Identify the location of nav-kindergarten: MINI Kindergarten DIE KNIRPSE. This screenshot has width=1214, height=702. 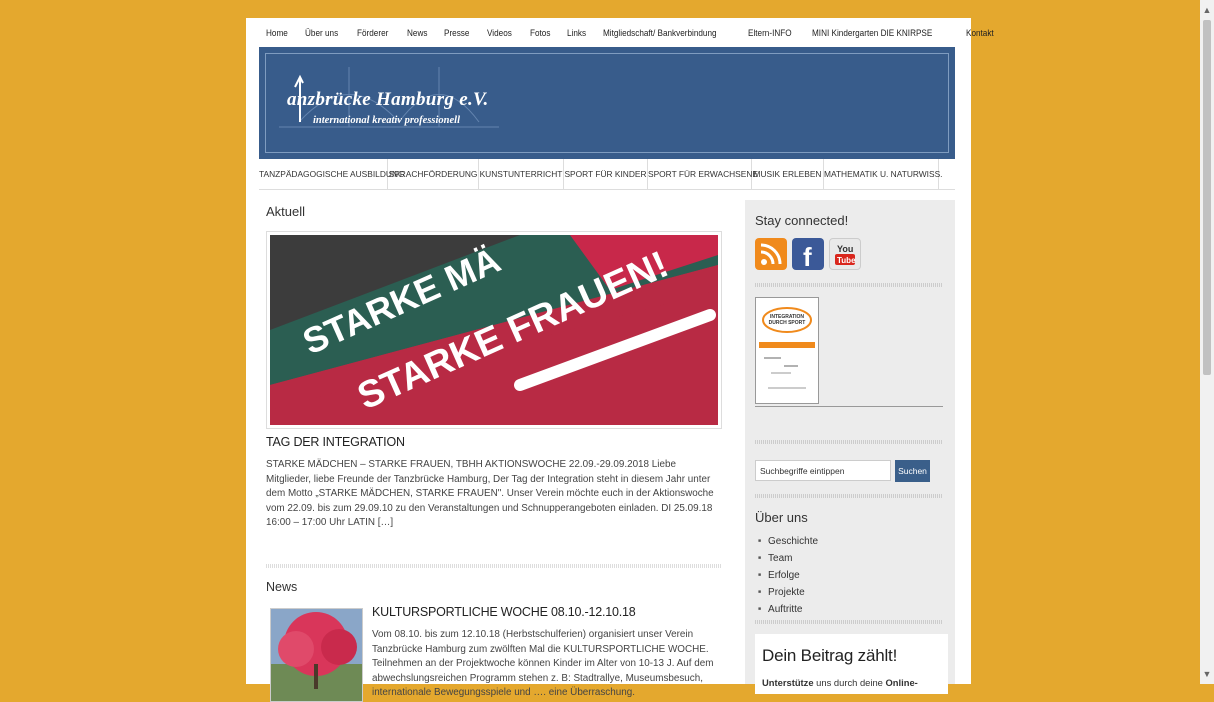
(872, 35).